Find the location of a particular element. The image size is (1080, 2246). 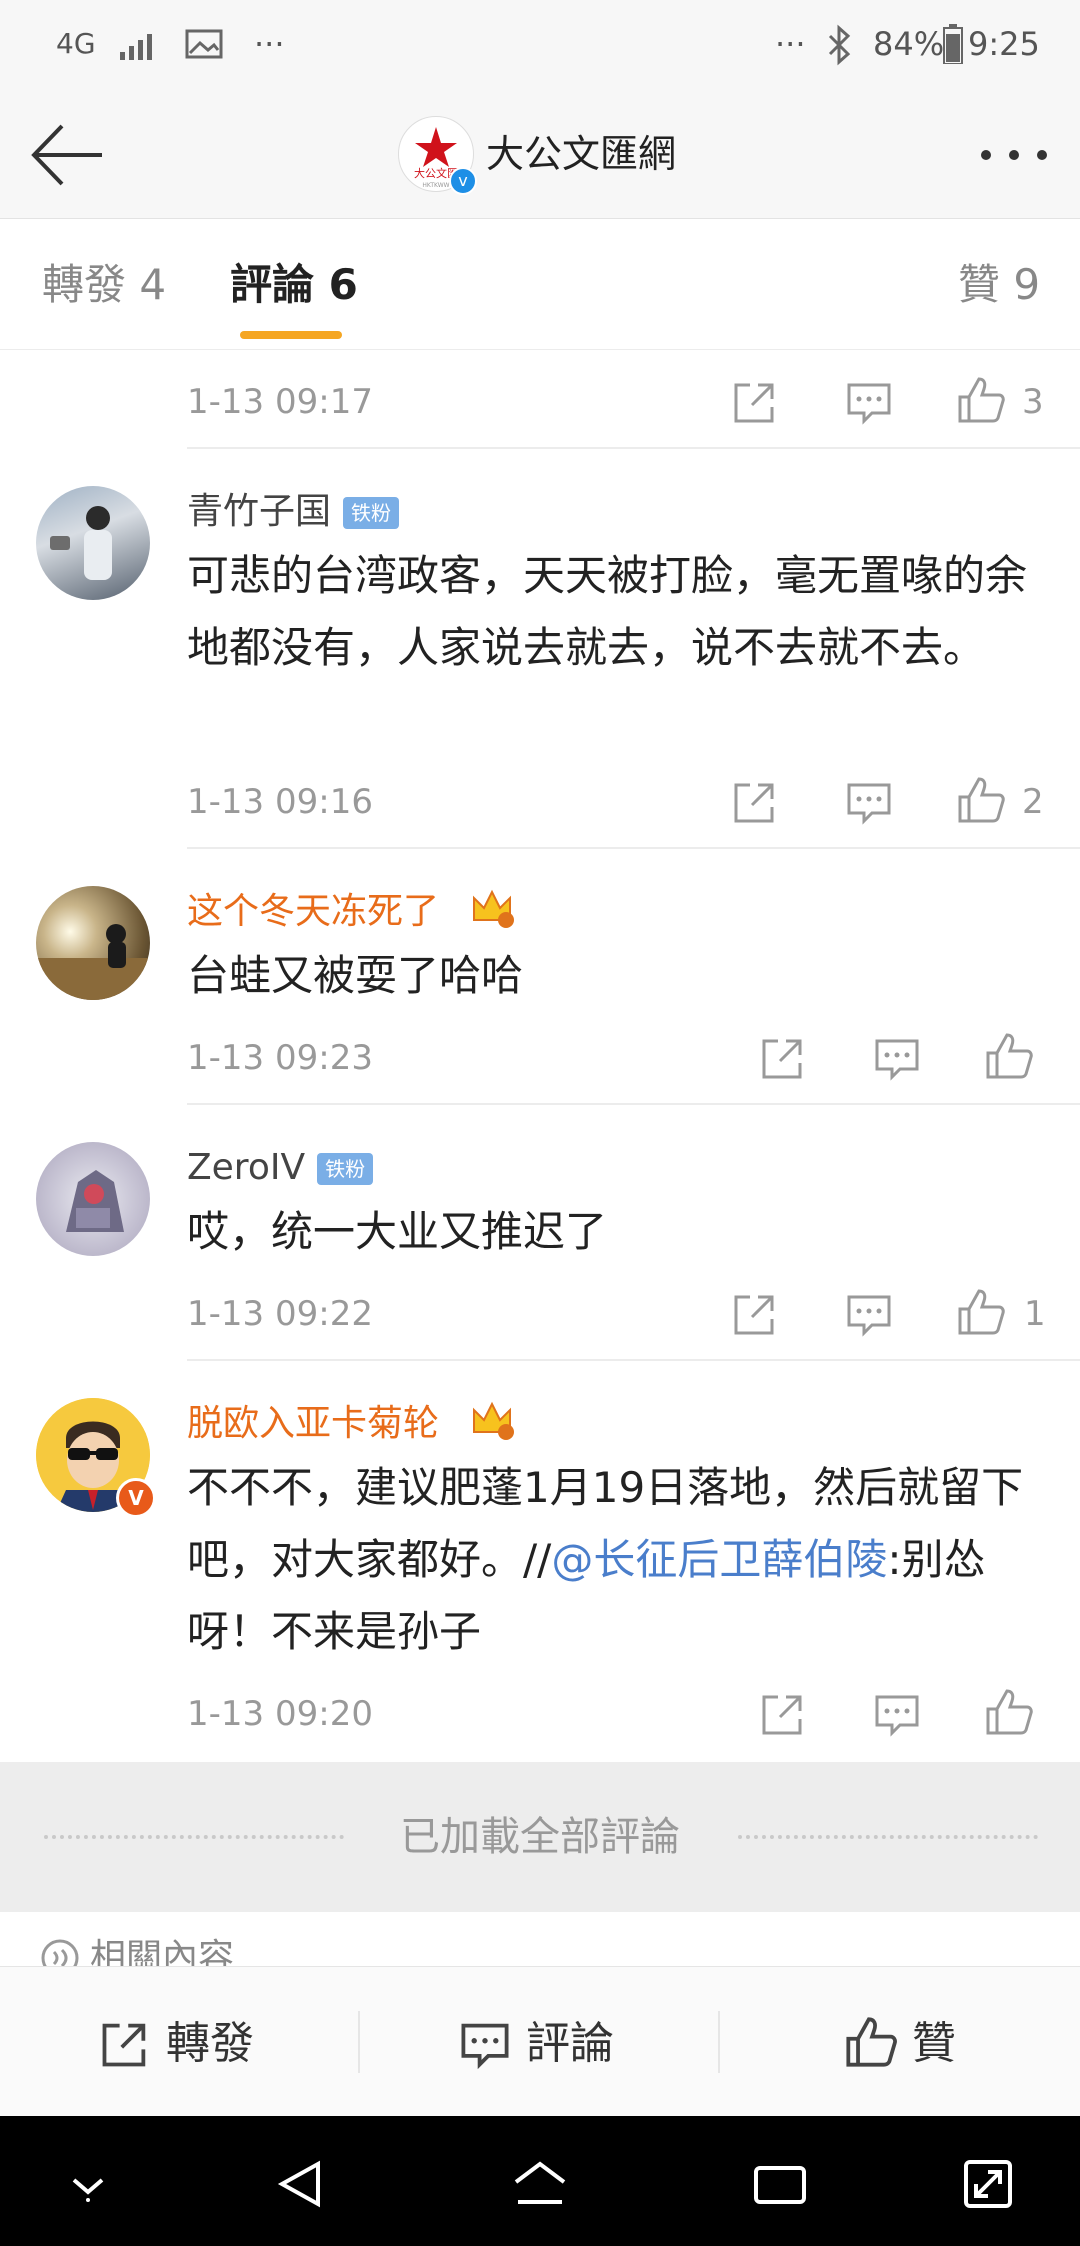

signal-icon is located at coordinates (136, 47).